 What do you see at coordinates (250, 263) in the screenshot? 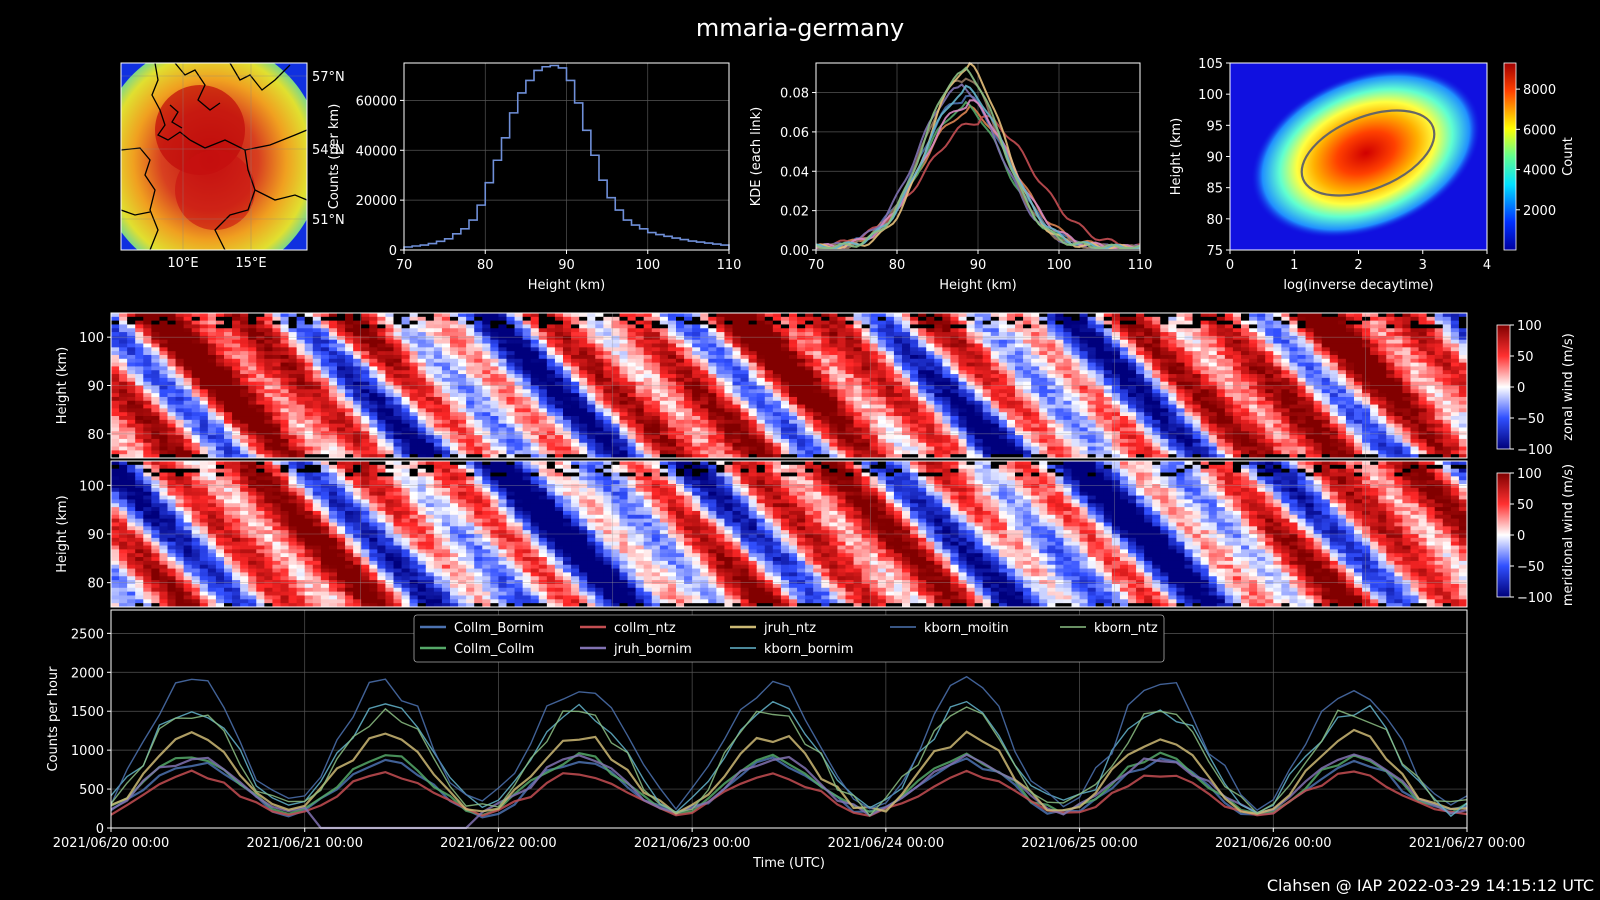
I see `map-lon-tick: 15°E` at bounding box center [250, 263].